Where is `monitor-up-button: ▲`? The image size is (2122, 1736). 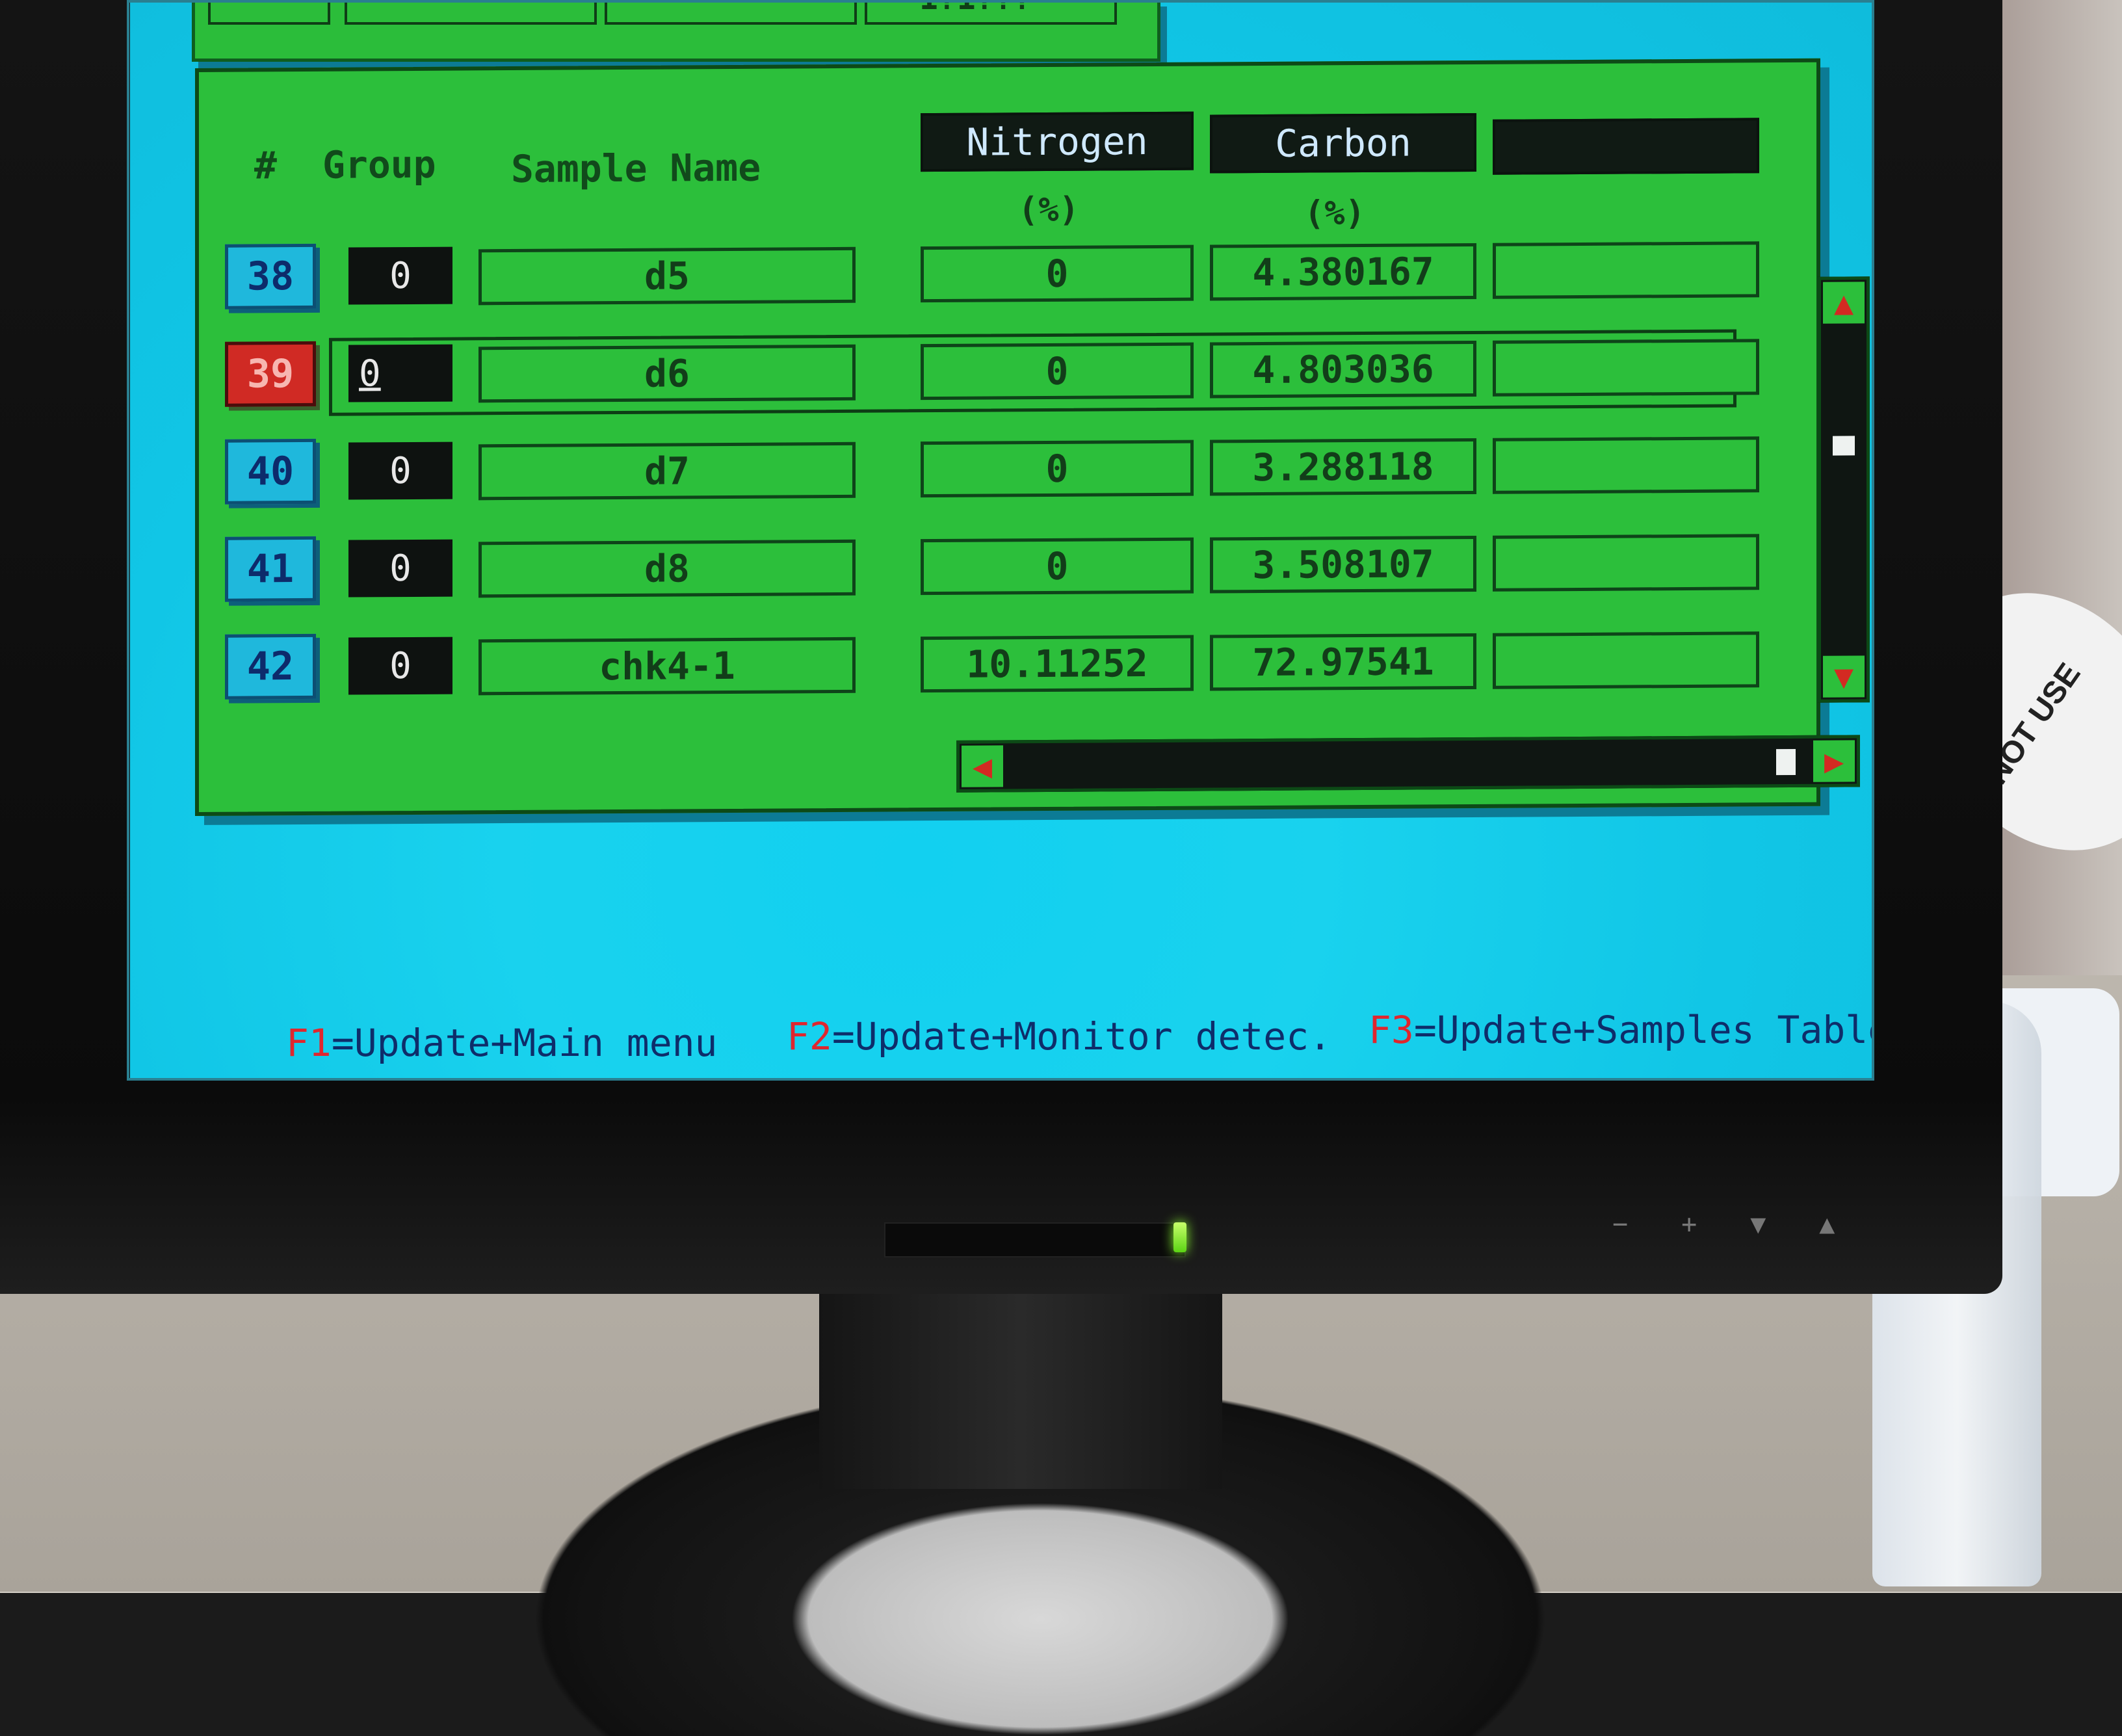
monitor-up-button: ▲ is located at coordinates (1827, 1224).